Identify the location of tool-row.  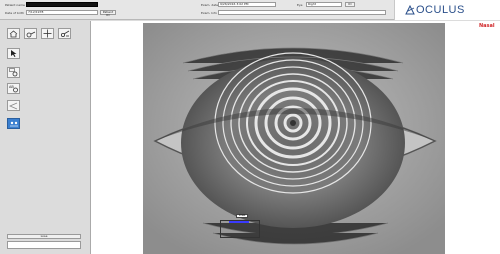
(39, 33).